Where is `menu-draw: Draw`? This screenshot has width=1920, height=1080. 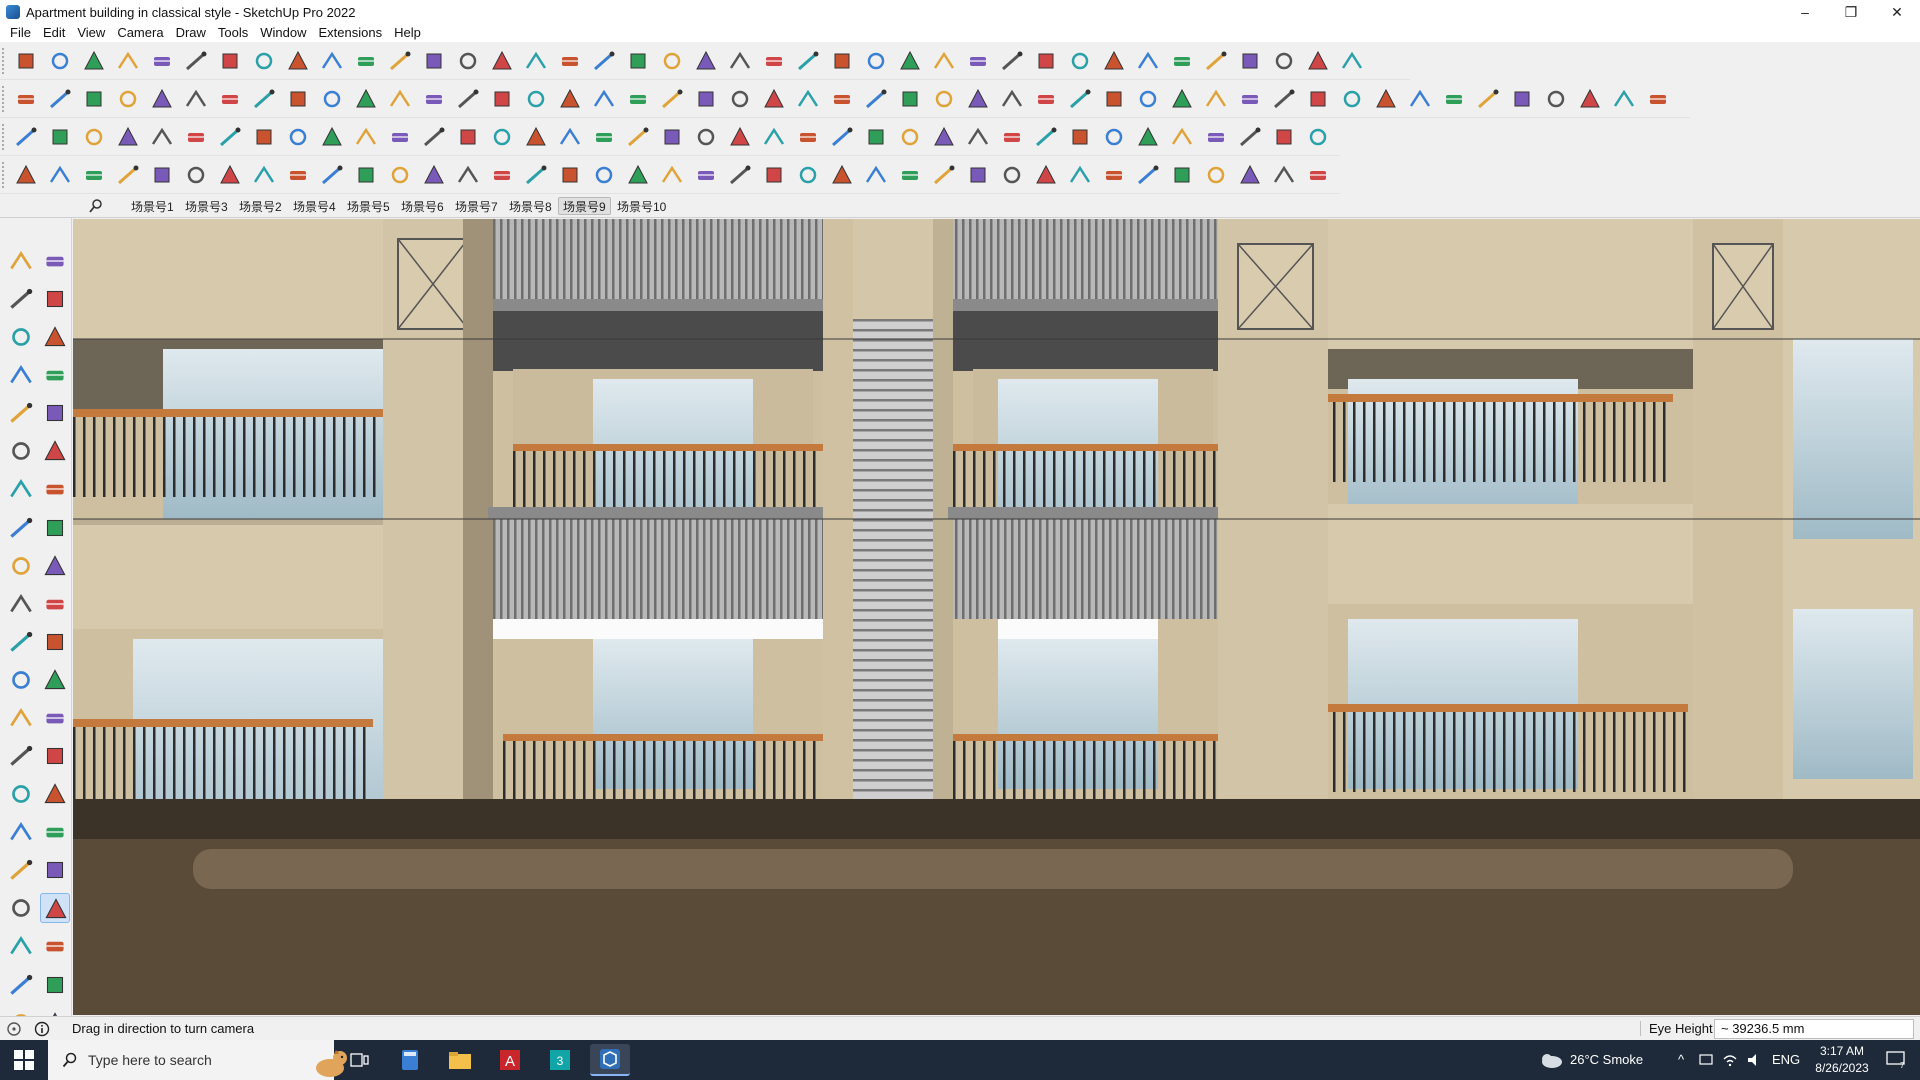 menu-draw: Draw is located at coordinates (191, 32).